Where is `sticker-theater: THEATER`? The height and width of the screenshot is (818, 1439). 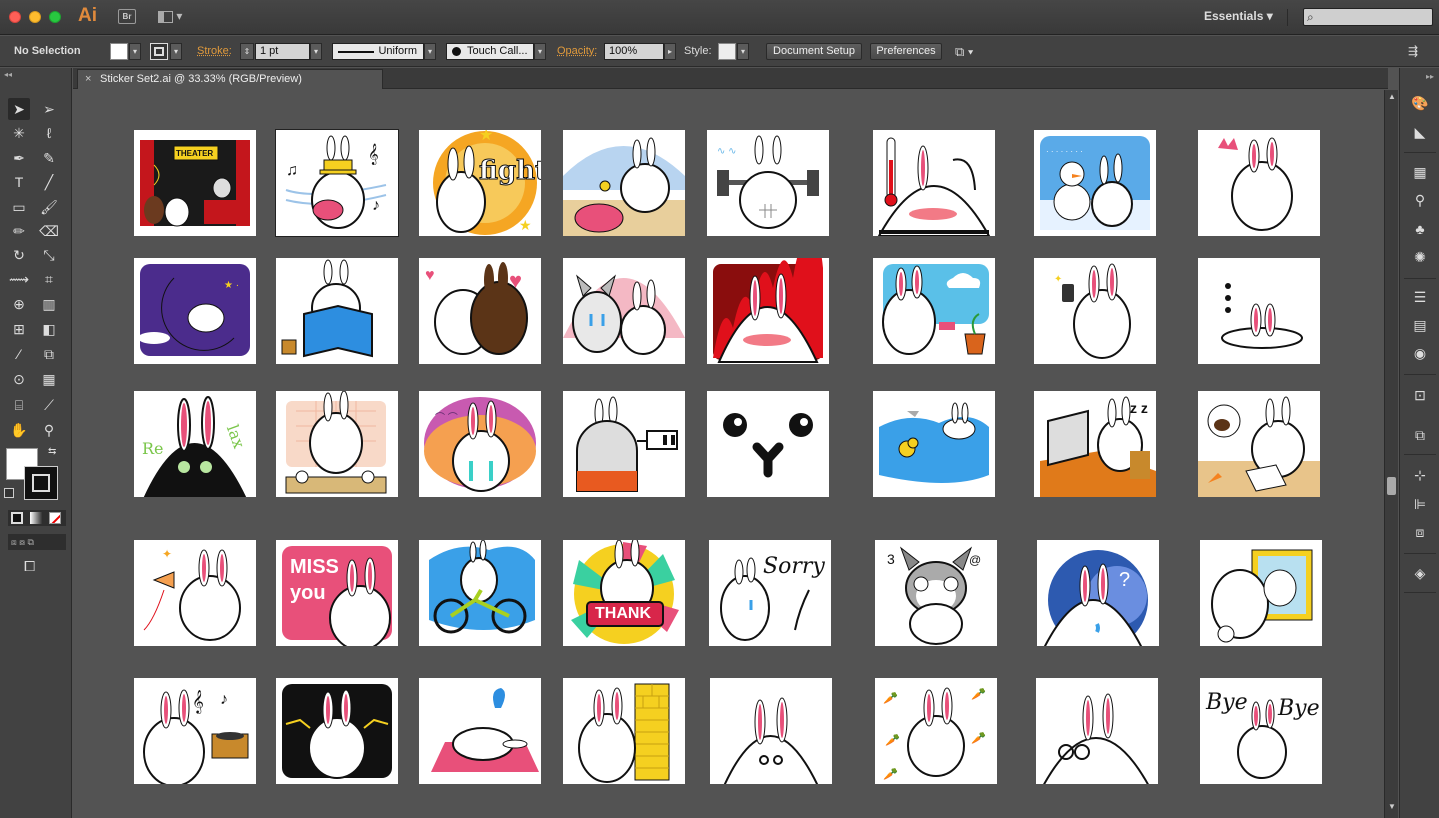 sticker-theater: THEATER is located at coordinates (195, 183).